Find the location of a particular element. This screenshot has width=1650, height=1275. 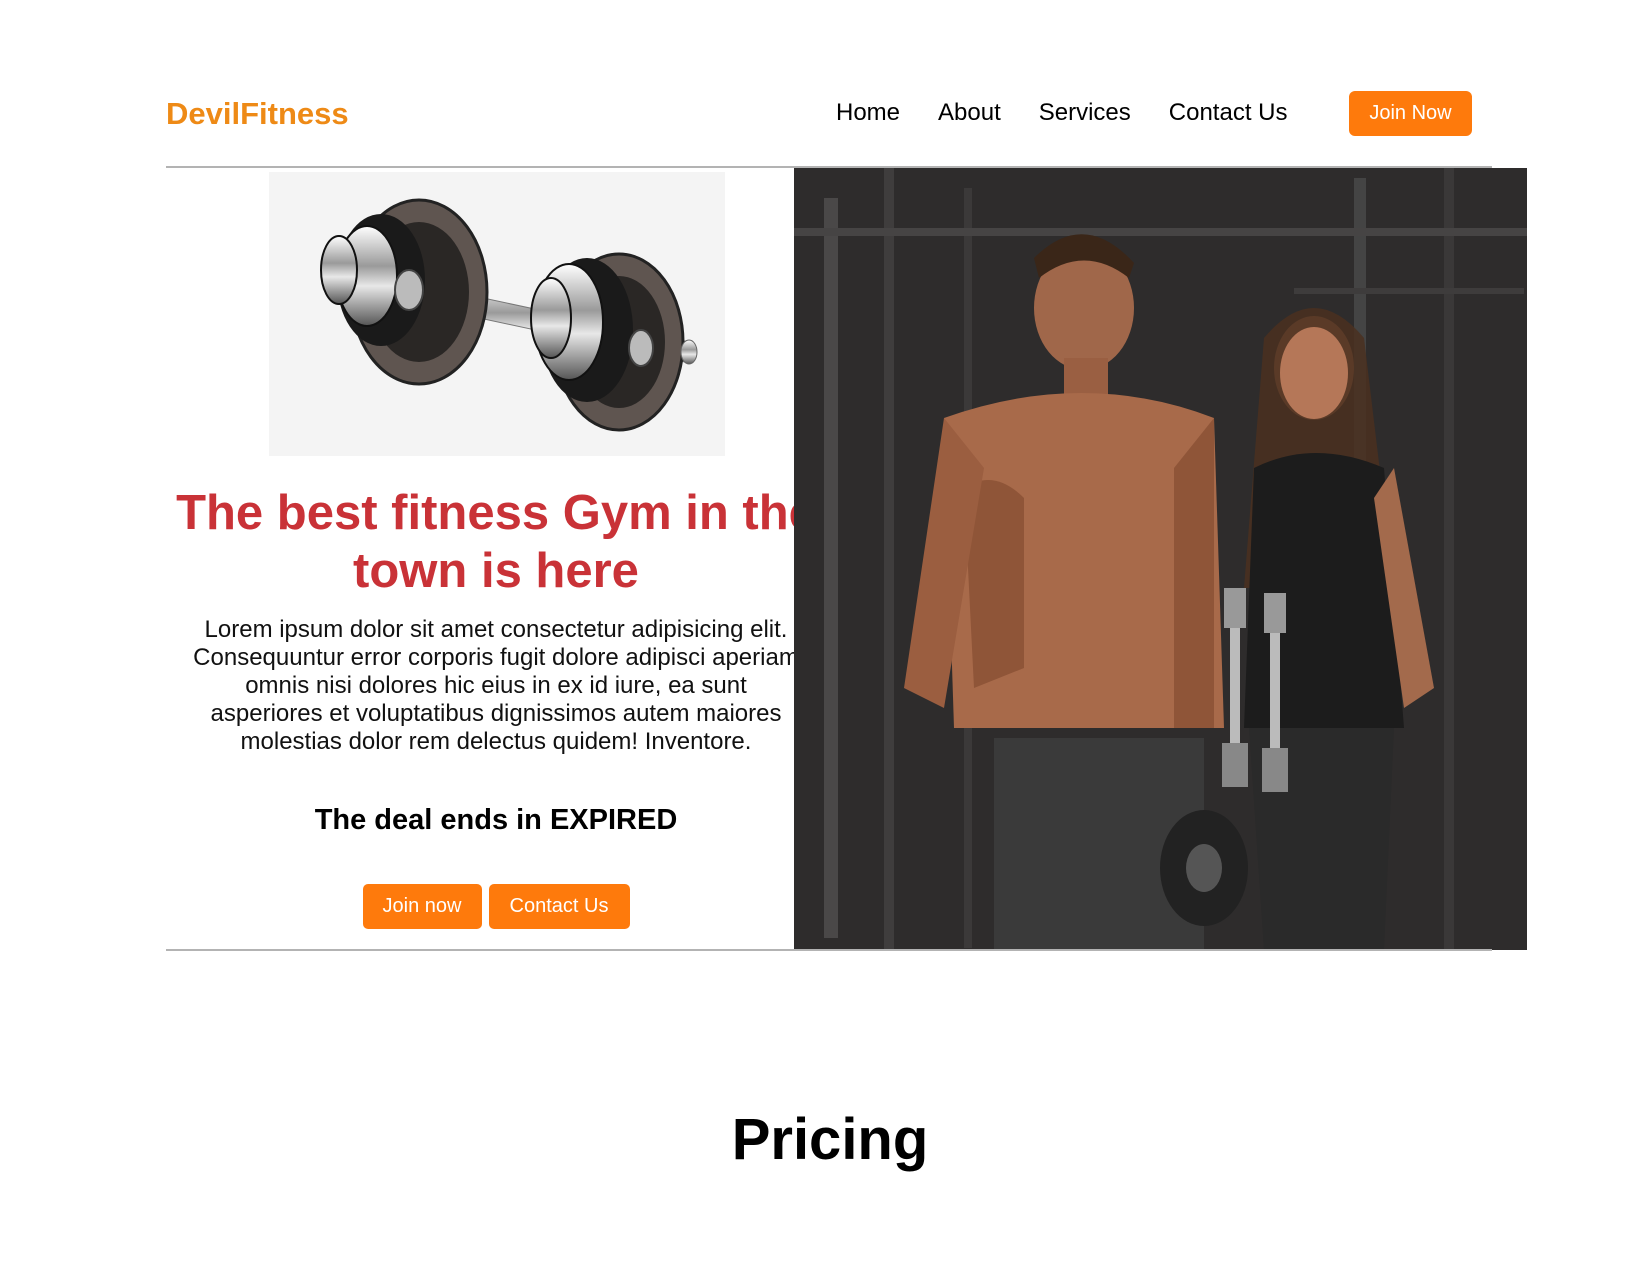

hero-buttons: Join now Contact Us is located at coordinates (496, 906).